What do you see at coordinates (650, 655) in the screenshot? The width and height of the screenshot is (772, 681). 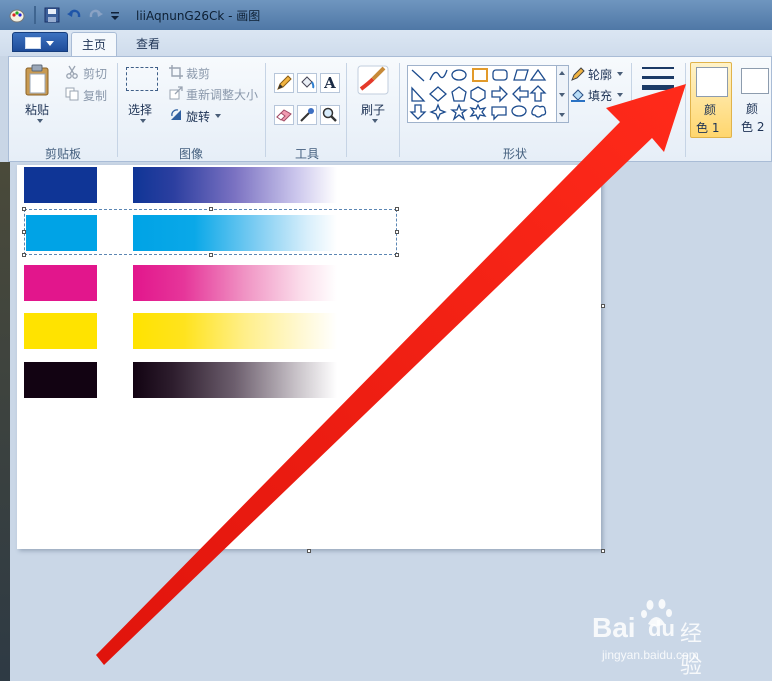 I see `watermark-url: jingyan.baidu.com` at bounding box center [650, 655].